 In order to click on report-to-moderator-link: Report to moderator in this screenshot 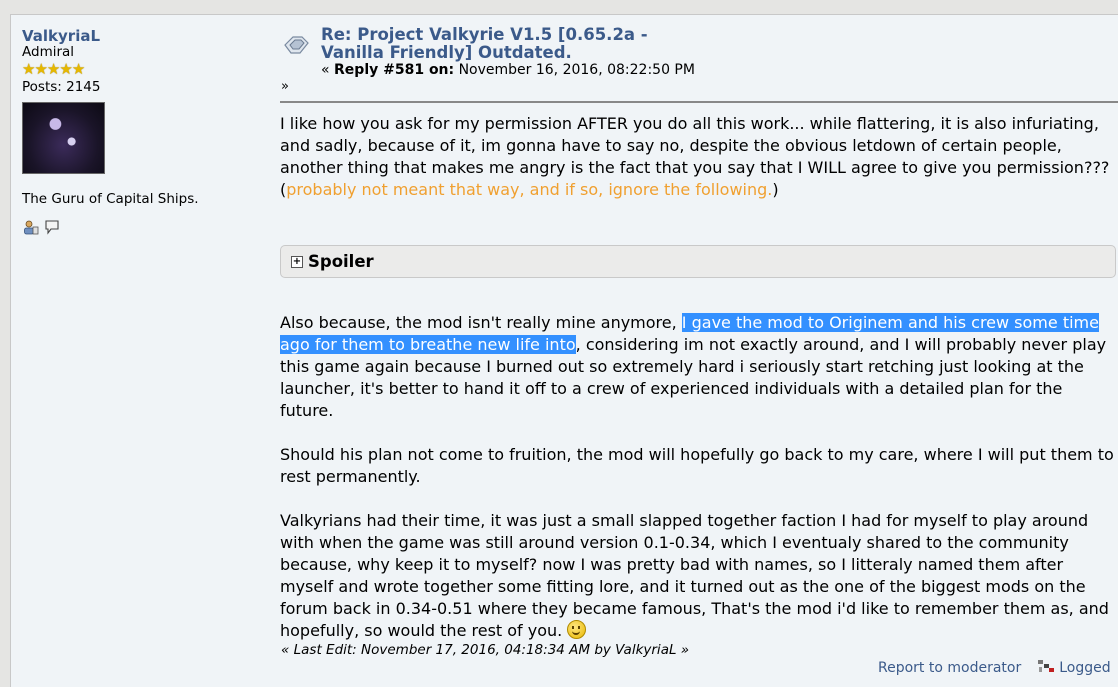, I will do `click(949, 668)`.